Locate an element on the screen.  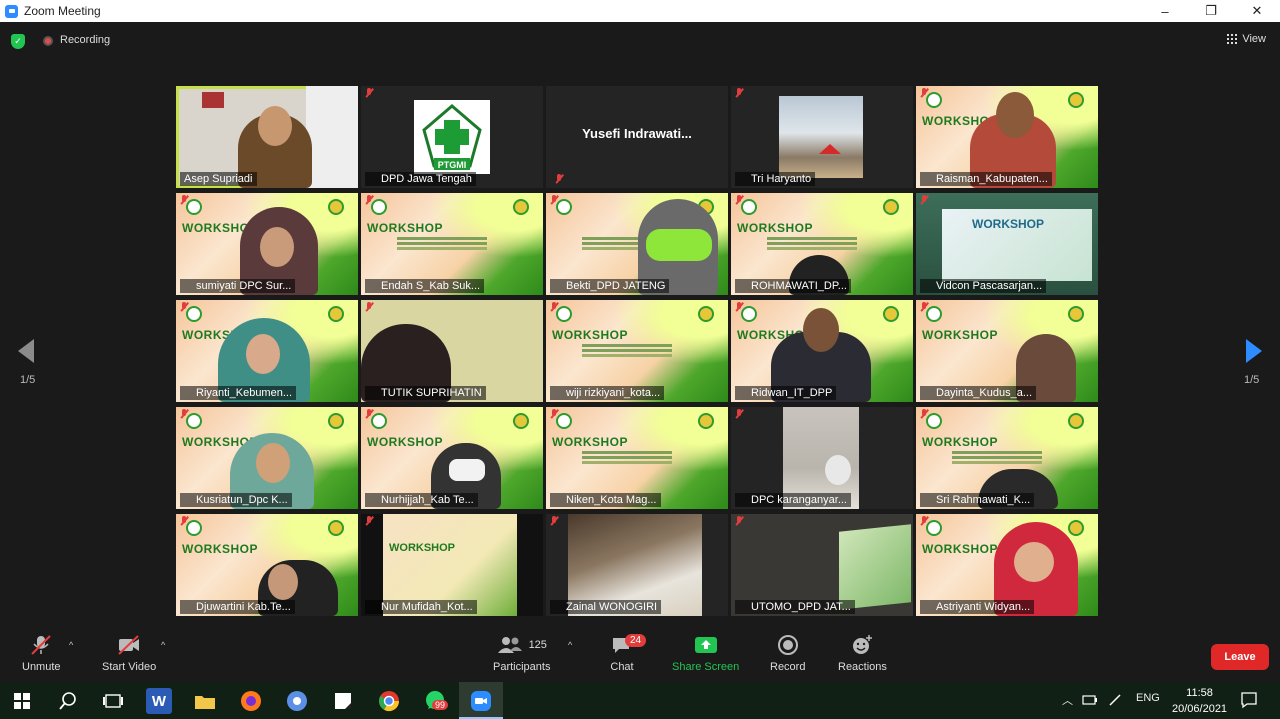
recording-label: Recording is located at coordinates (85, 40).